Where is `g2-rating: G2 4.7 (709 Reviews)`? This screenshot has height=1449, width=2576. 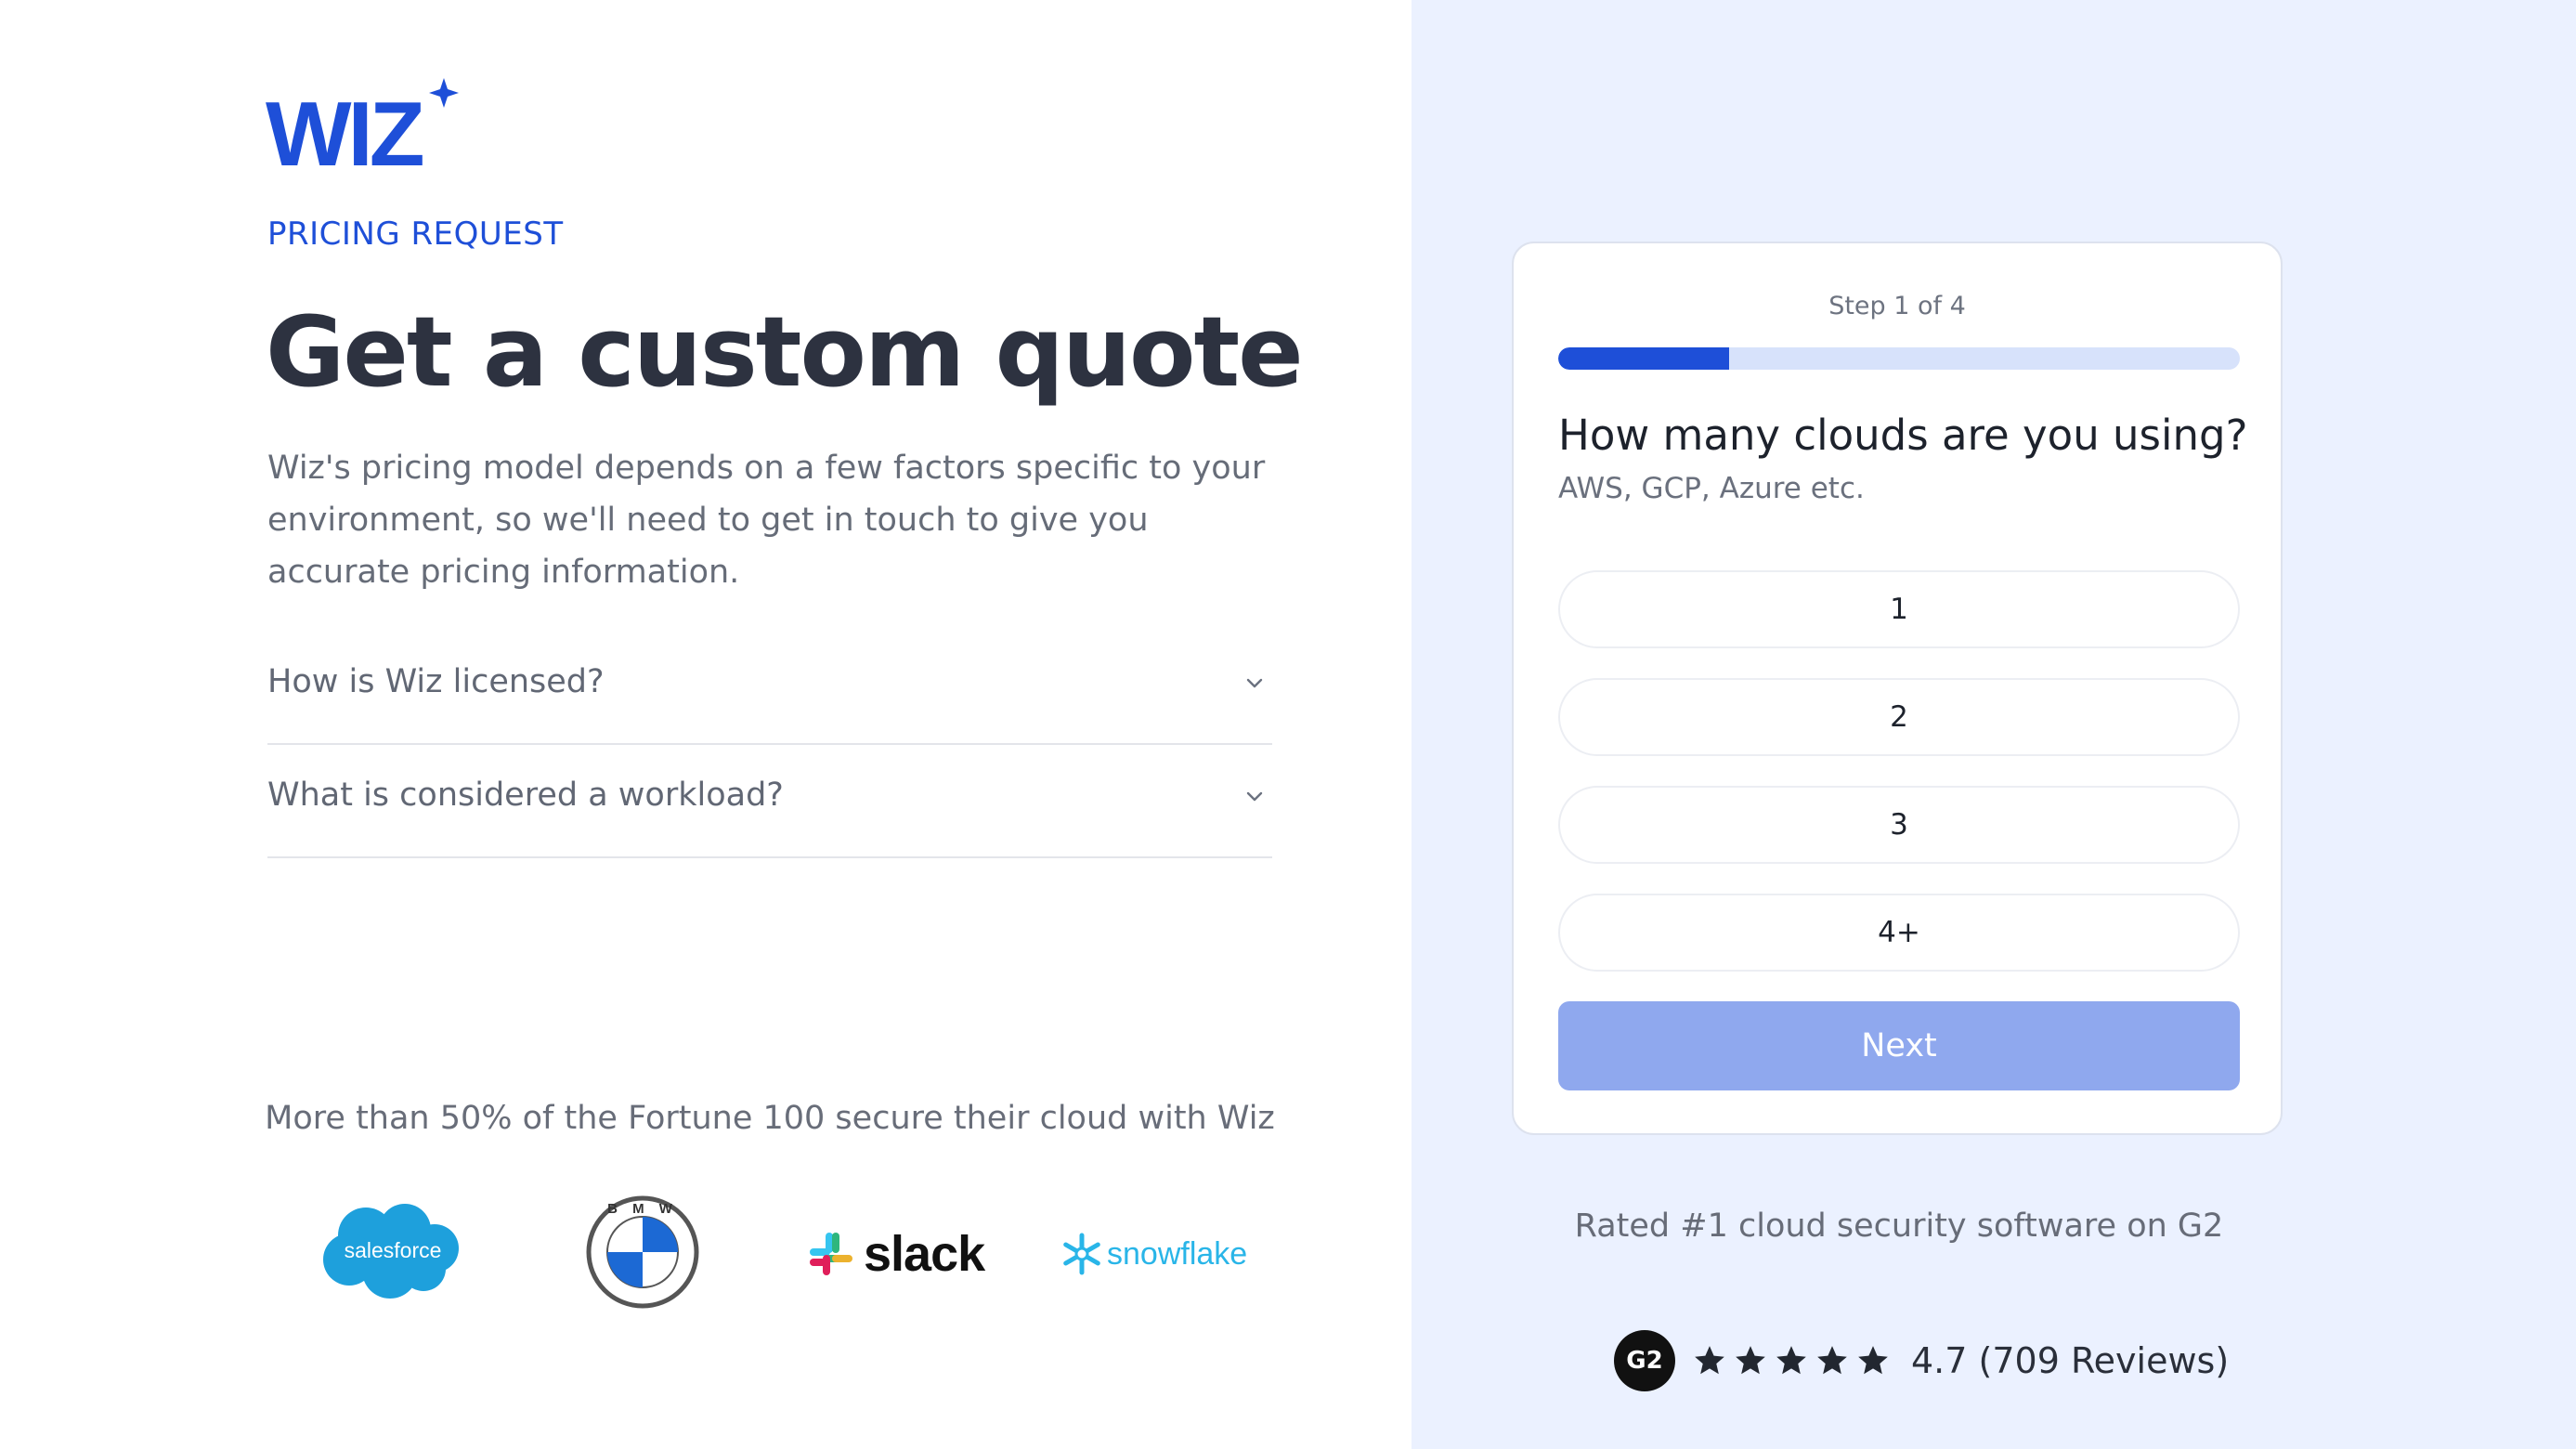 g2-rating: G2 4.7 (709 Reviews) is located at coordinates (1922, 1360).